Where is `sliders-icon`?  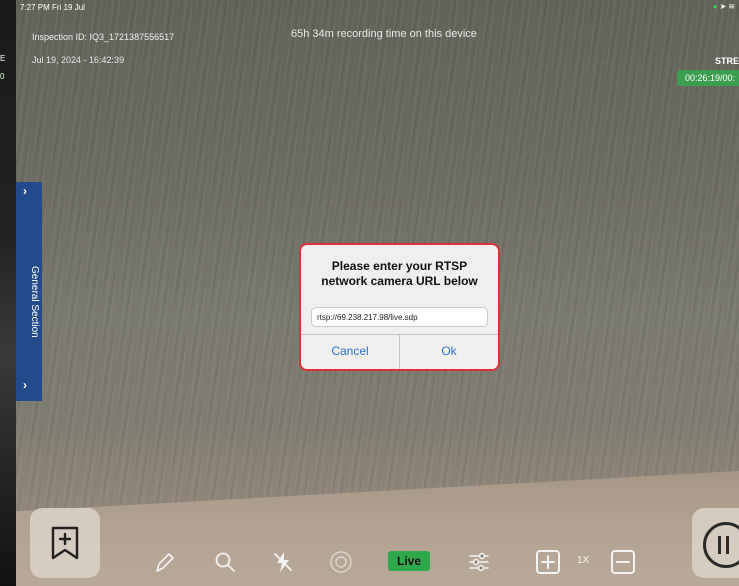 sliders-icon is located at coordinates (479, 562).